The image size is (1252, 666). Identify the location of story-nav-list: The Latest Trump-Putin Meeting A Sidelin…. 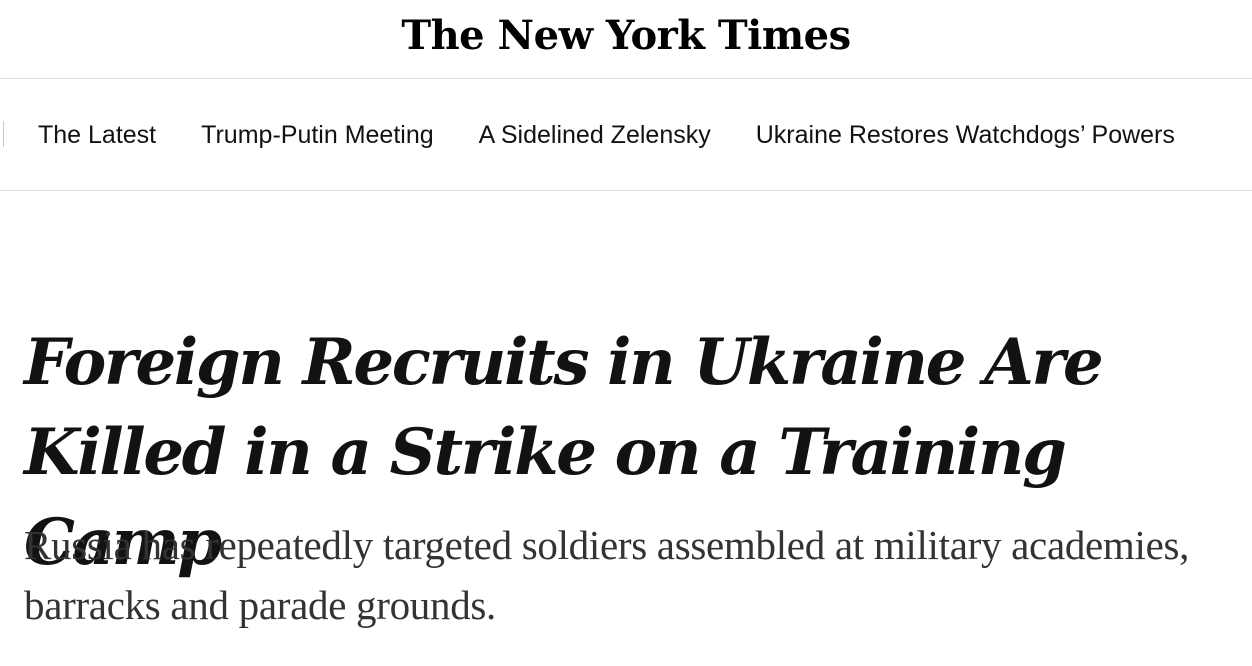
(606, 135).